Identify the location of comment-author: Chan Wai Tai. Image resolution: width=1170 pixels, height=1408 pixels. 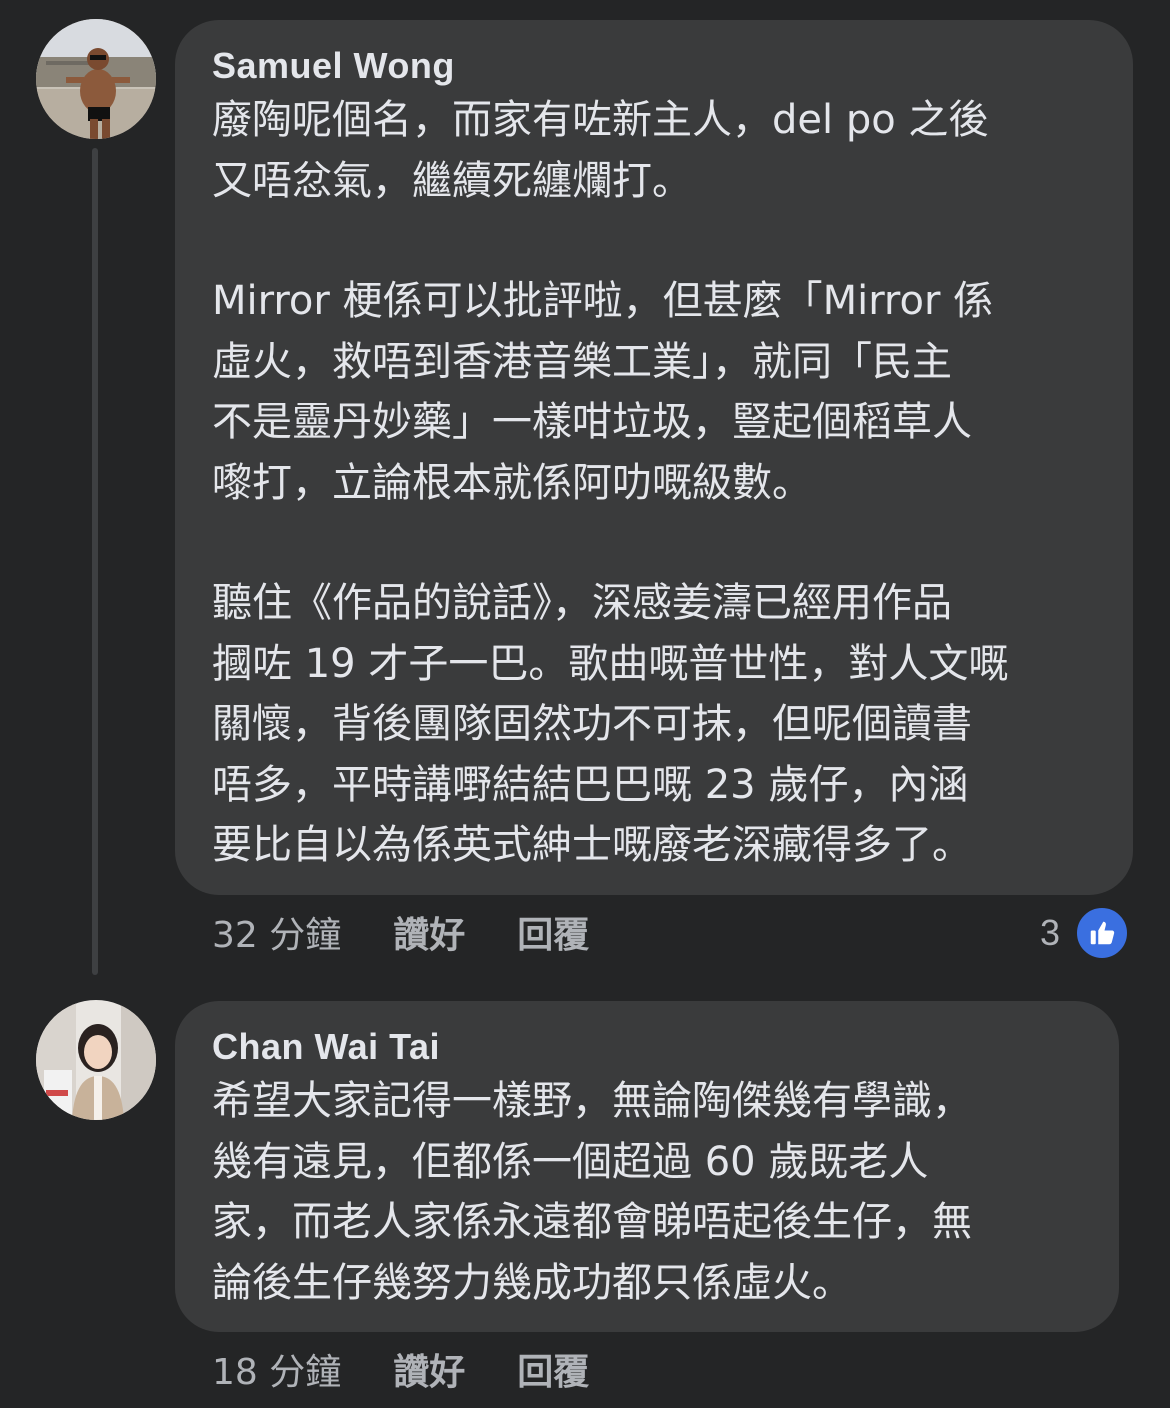
(645, 1047).